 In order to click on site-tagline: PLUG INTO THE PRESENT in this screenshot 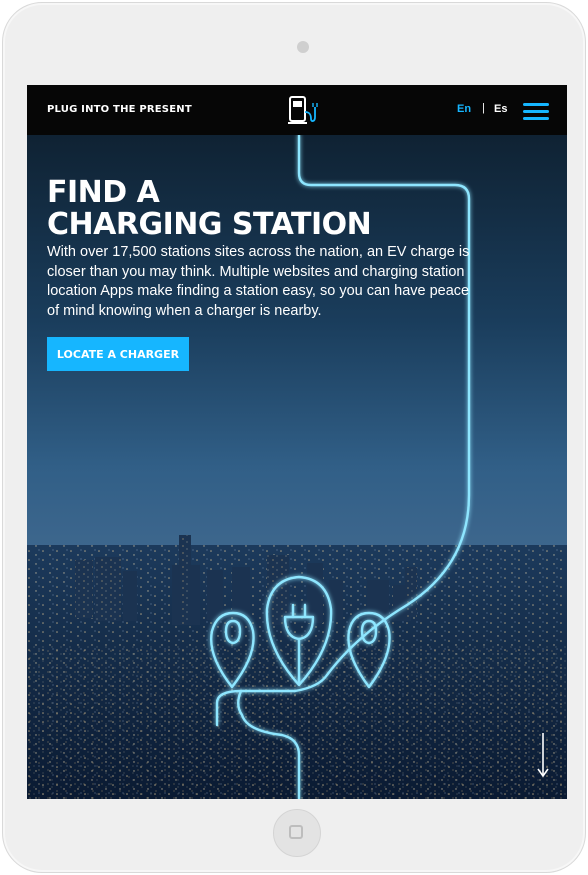, I will do `click(119, 109)`.